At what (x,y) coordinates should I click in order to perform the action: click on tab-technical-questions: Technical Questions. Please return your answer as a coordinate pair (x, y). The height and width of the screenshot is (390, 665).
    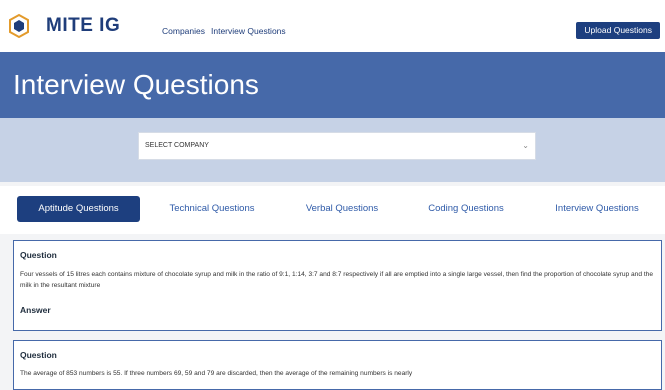
    Looking at the image, I should click on (212, 209).